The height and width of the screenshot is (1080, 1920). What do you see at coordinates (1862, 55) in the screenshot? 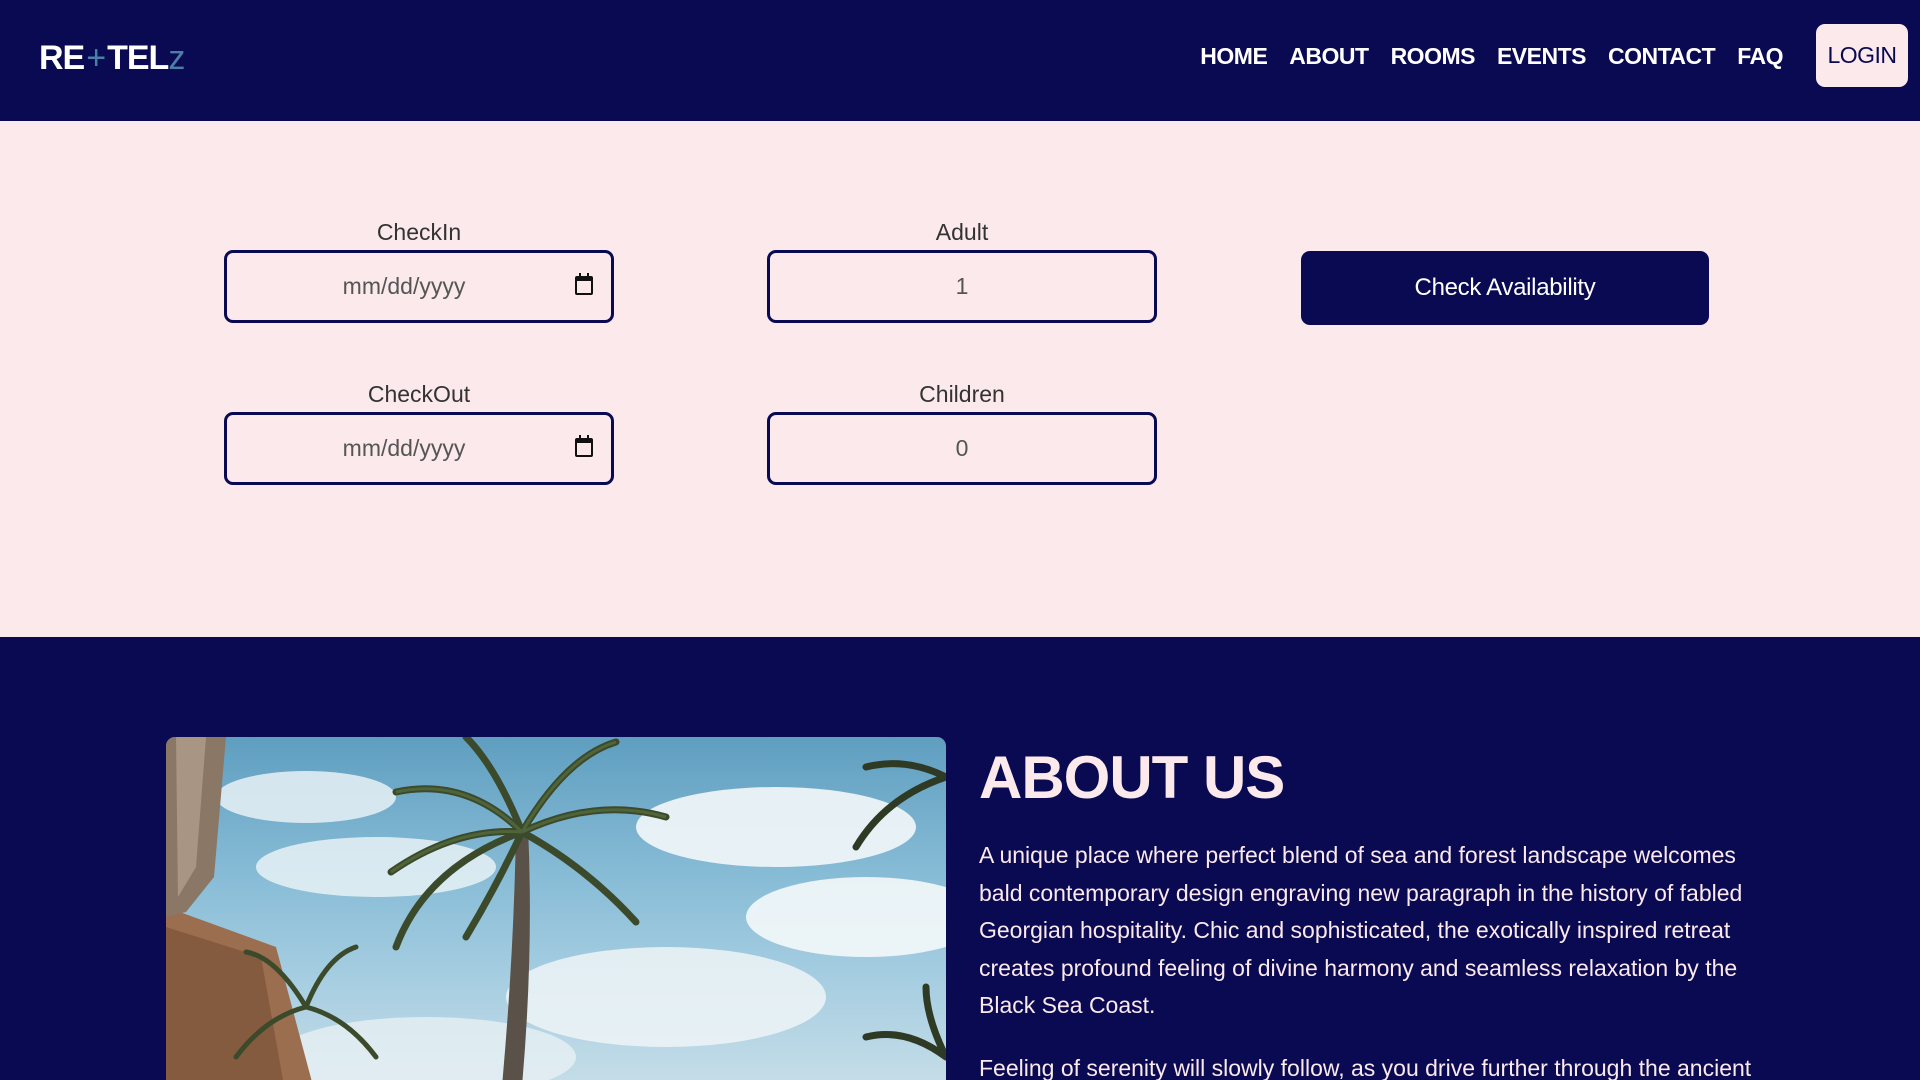
I see `login-button: LOGIN` at bounding box center [1862, 55].